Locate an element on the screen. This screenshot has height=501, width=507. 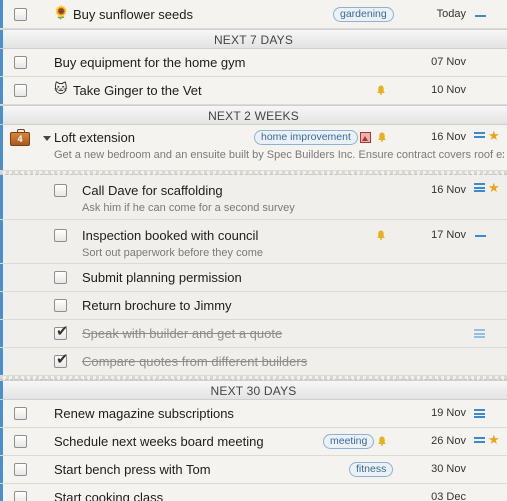
due-date: Today is located at coordinates (451, 14).